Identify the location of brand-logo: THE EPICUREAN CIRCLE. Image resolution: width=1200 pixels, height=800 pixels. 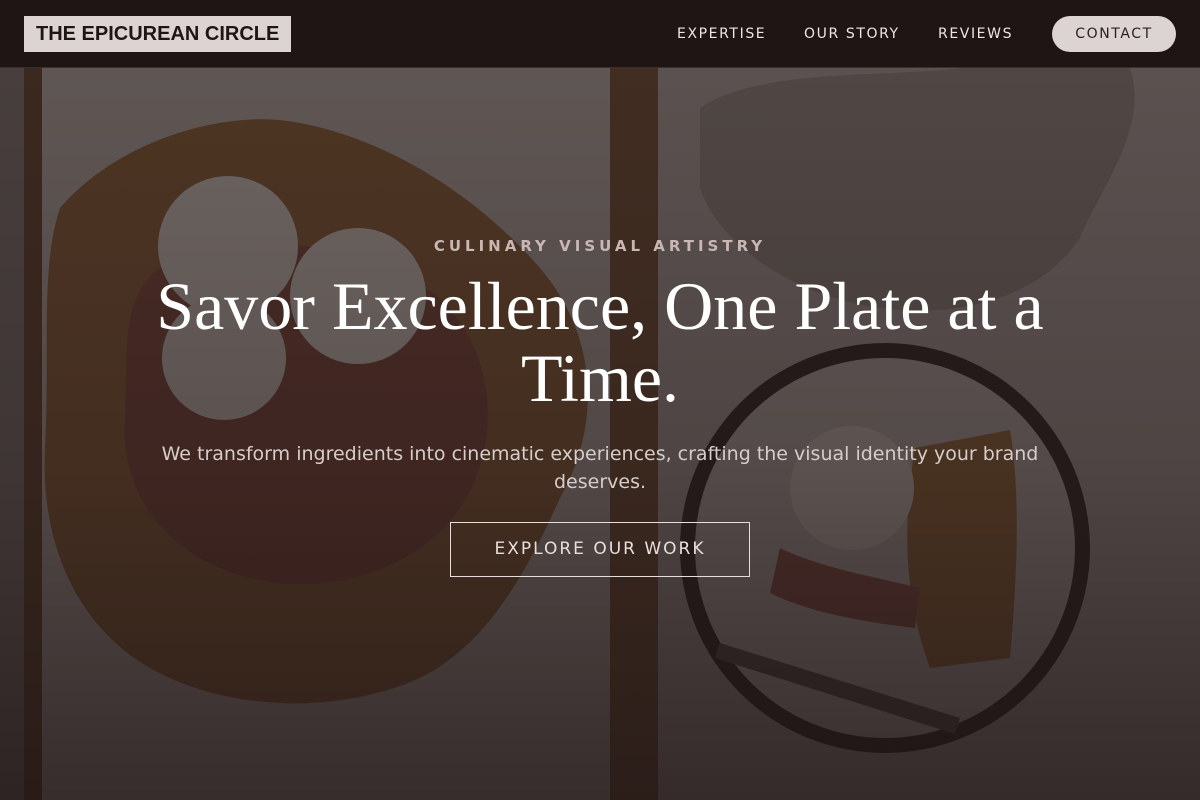
(158, 34).